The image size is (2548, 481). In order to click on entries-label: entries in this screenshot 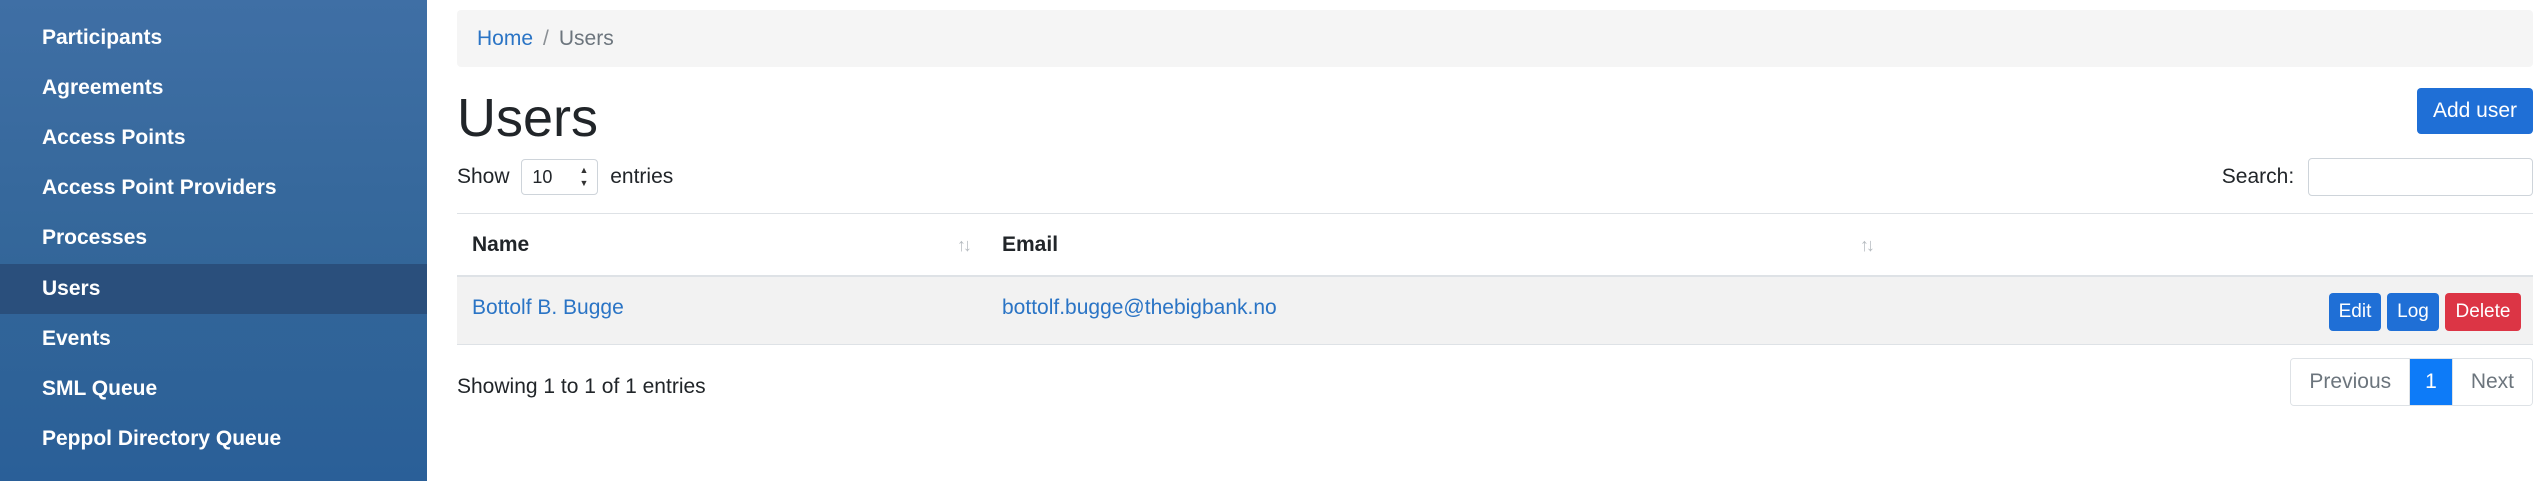, I will do `click(642, 176)`.